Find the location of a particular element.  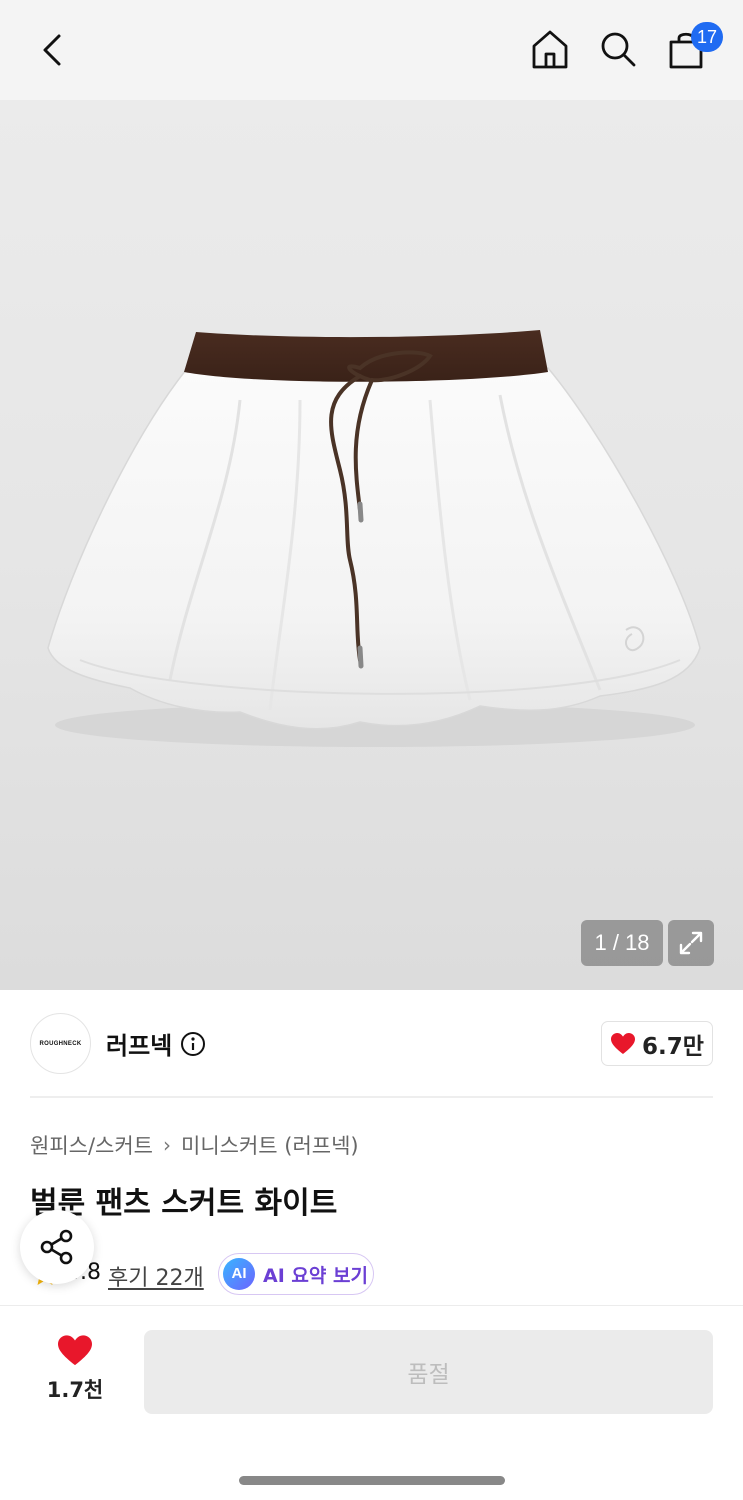

top-bar: 17 is located at coordinates (371, 50).